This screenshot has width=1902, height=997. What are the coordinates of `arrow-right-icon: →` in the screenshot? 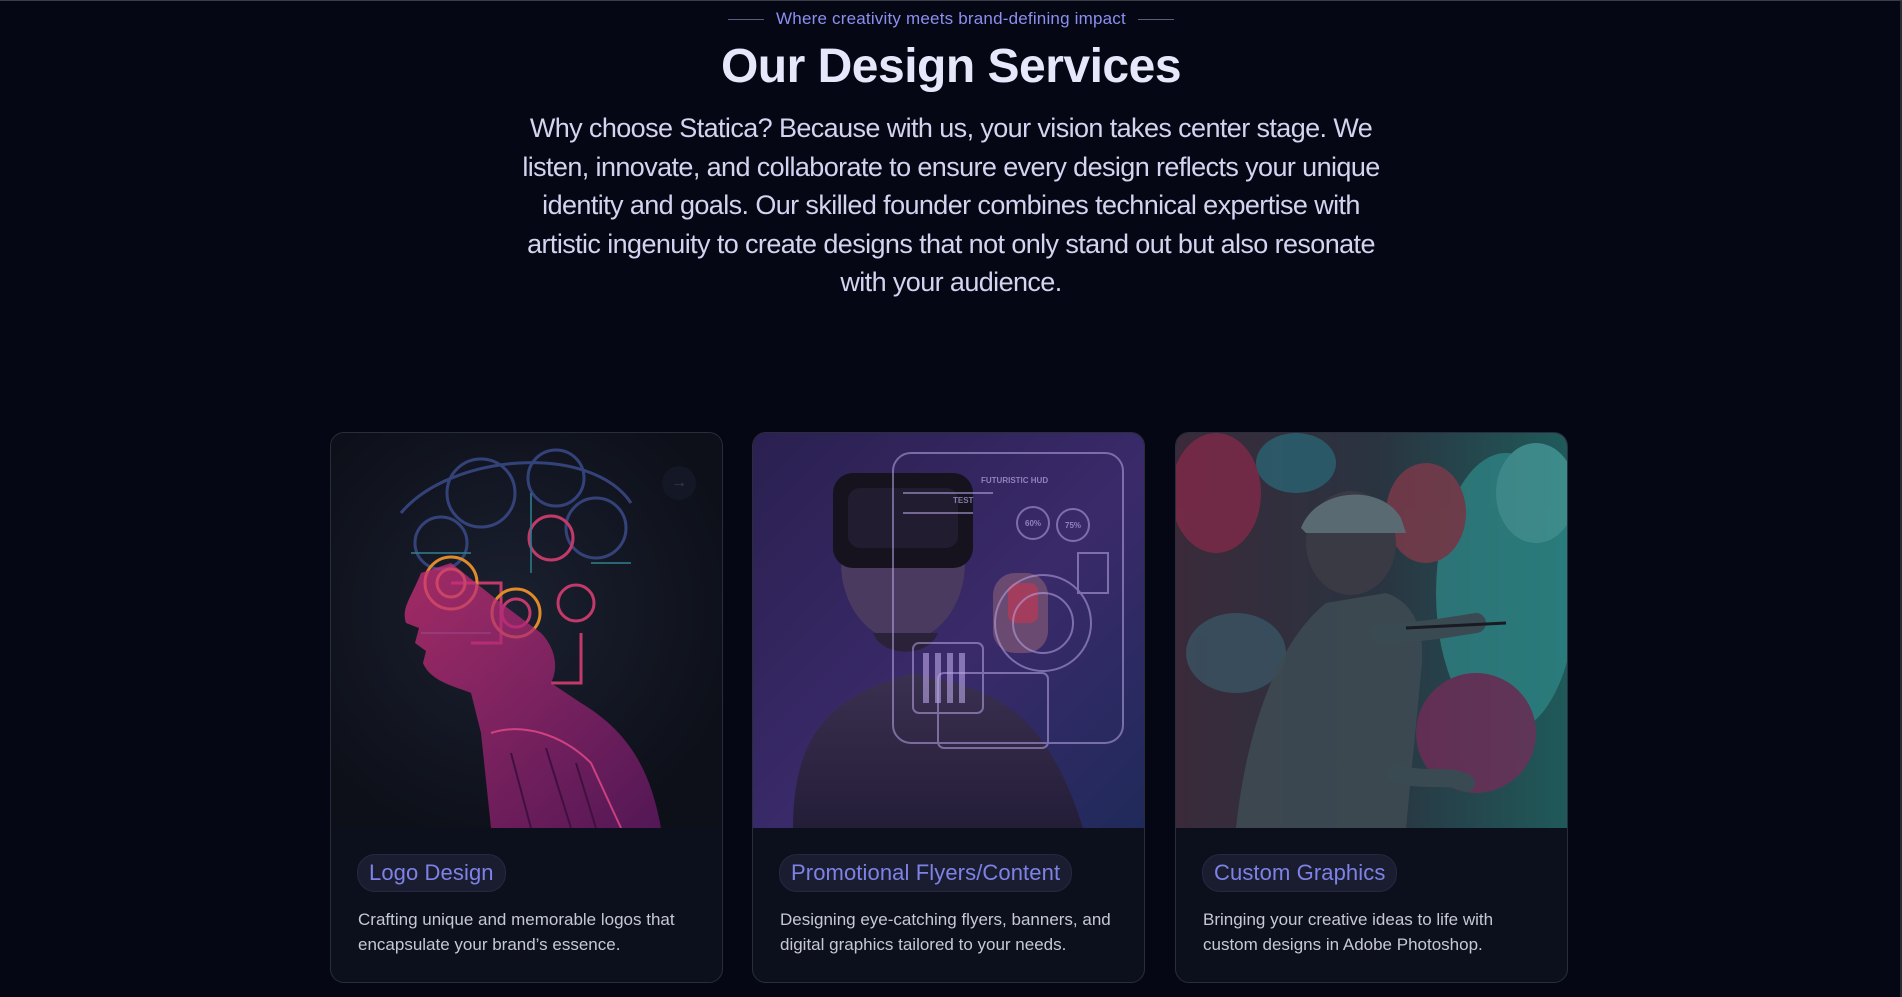 It's located at (679, 483).